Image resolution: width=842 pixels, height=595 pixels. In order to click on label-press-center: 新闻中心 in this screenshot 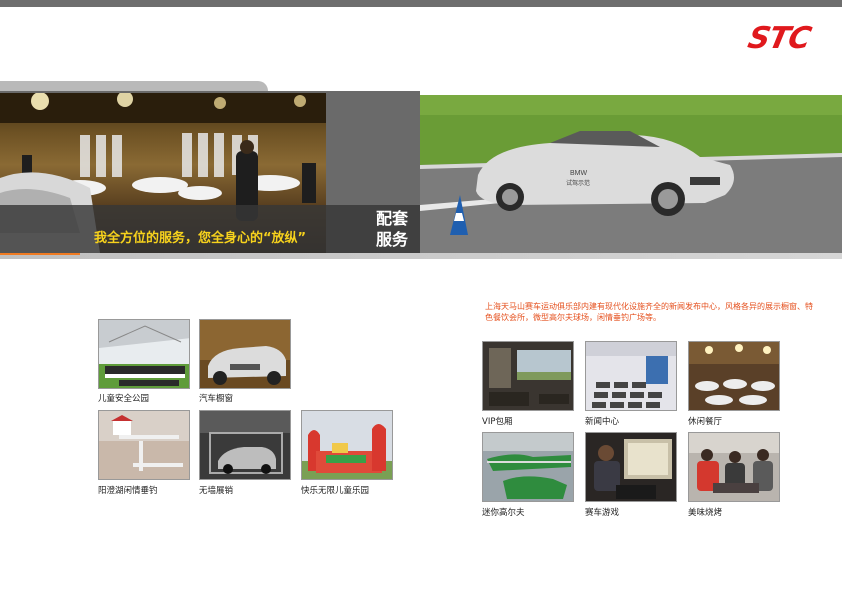, I will do `click(602, 422)`.